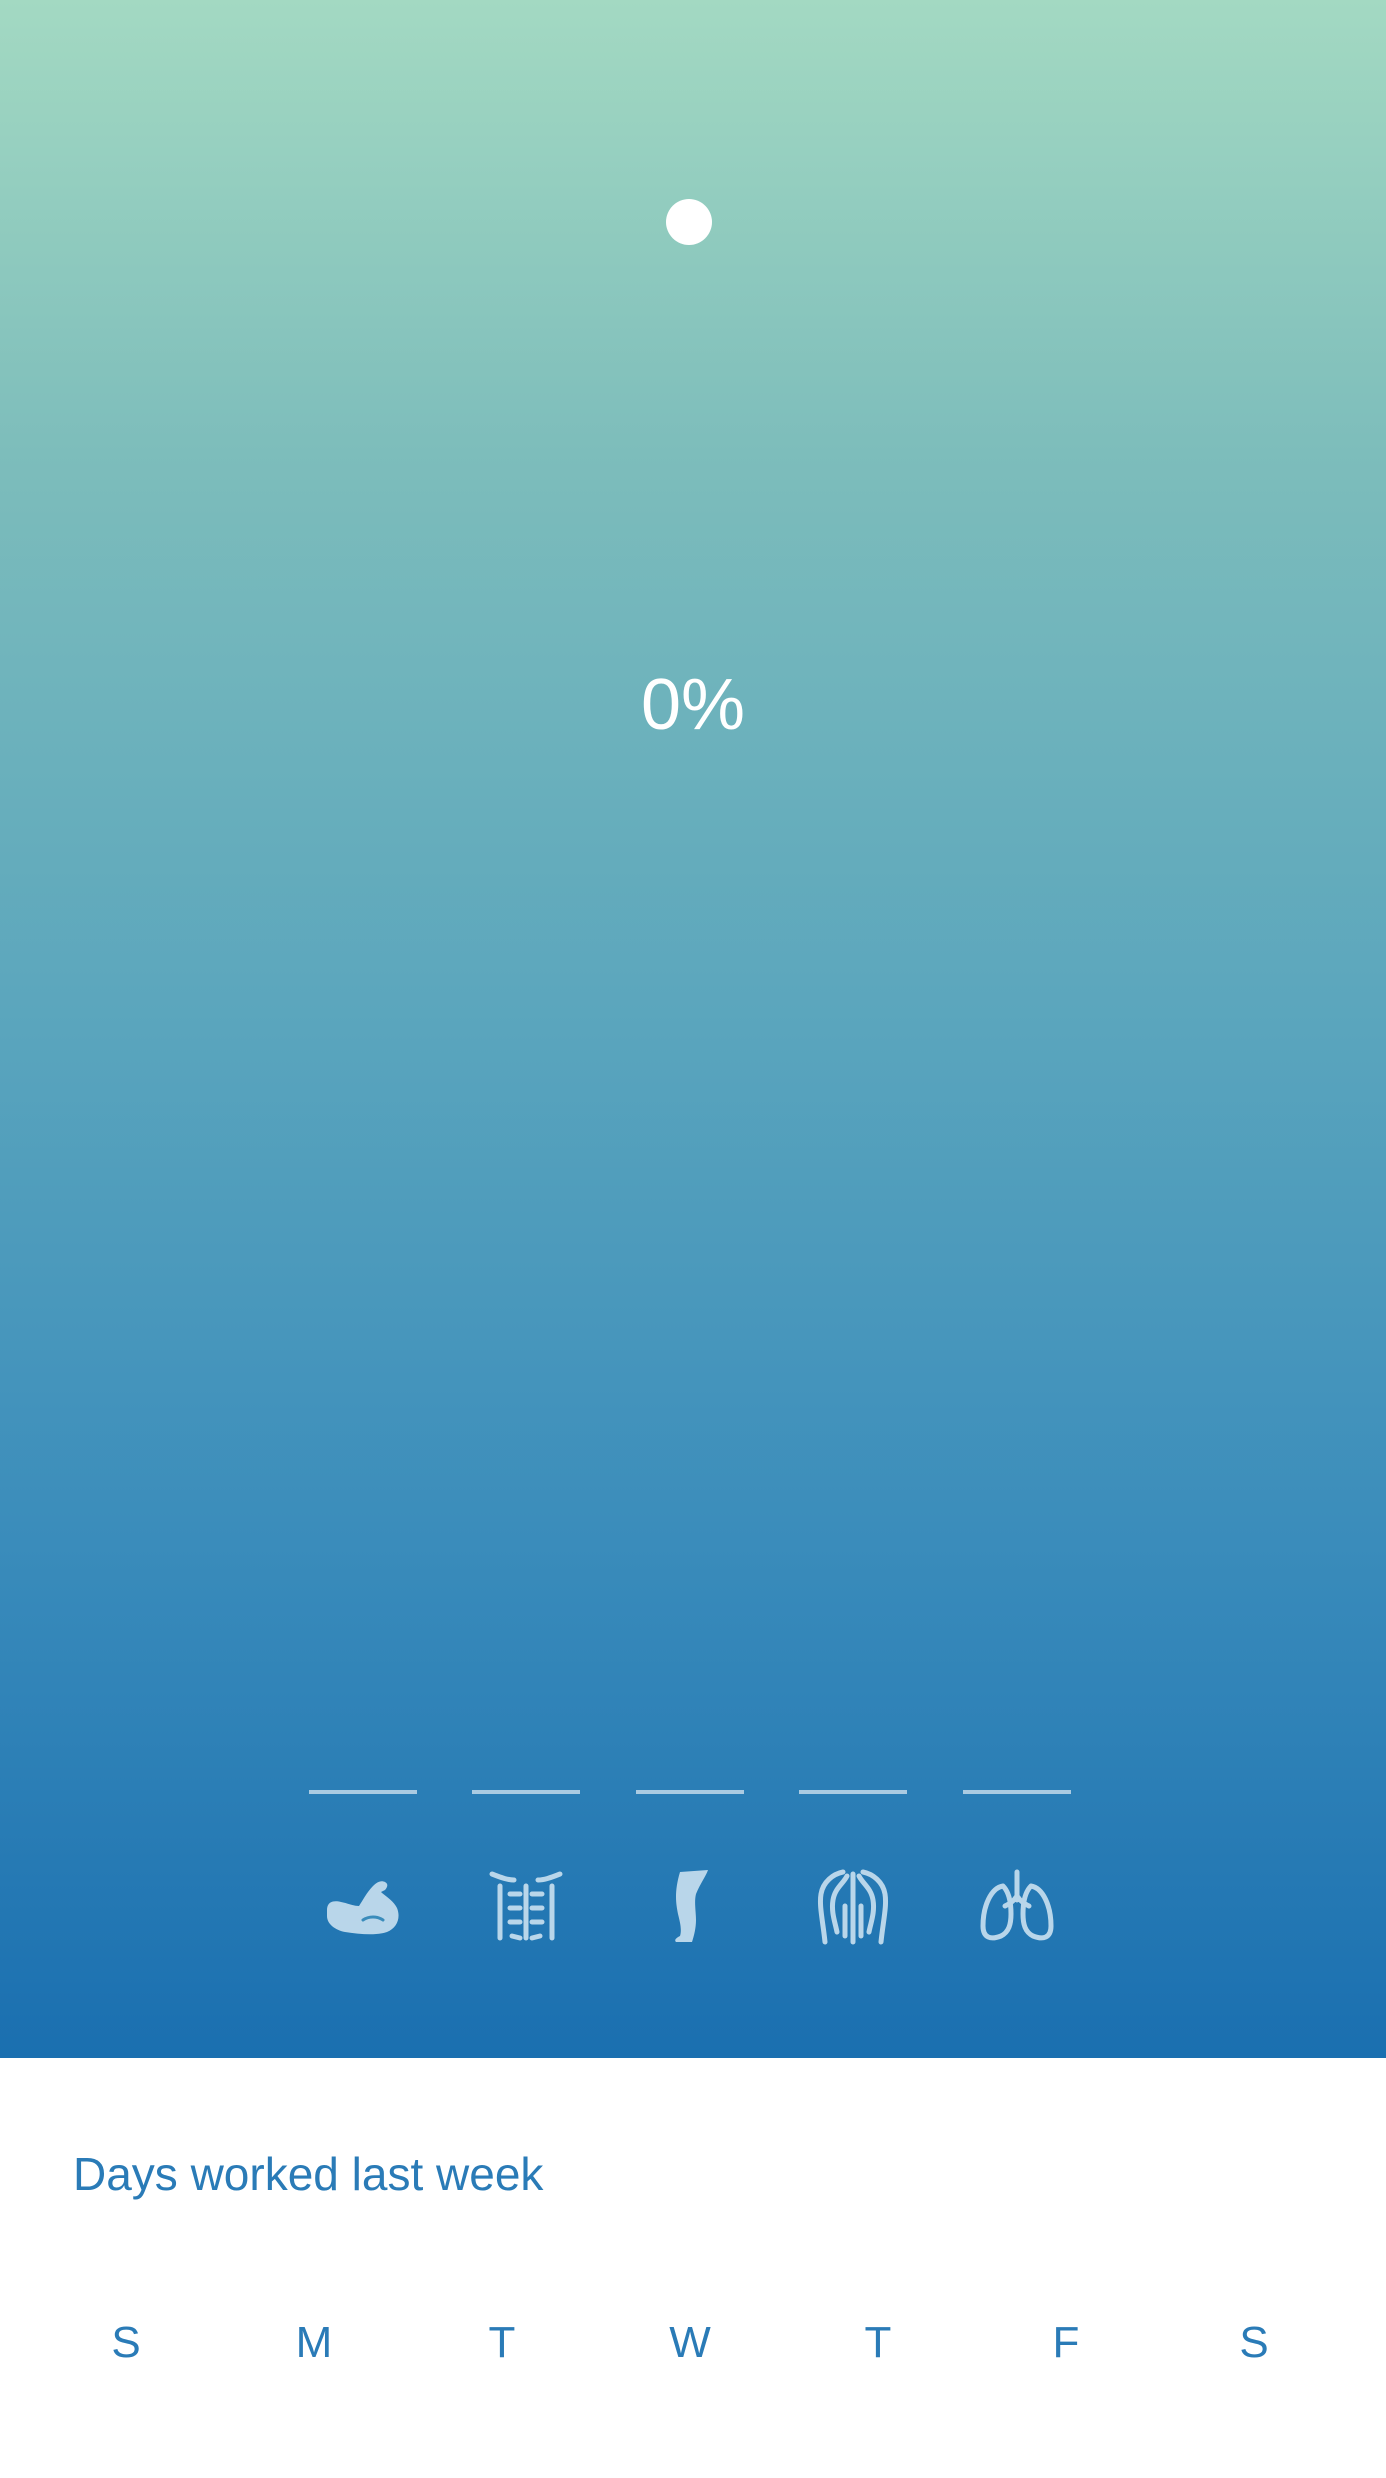 This screenshot has height=2478, width=1386. I want to click on day-thursday: T, so click(878, 2343).